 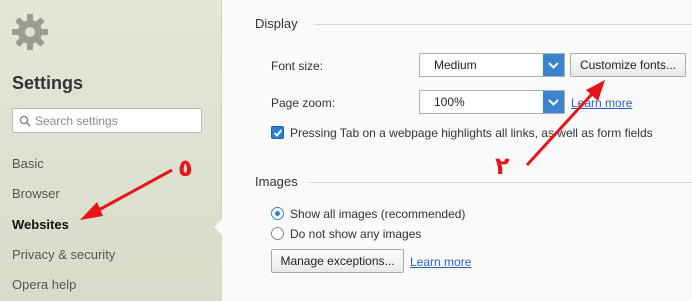 What do you see at coordinates (30, 32) in the screenshot?
I see `gear-icon` at bounding box center [30, 32].